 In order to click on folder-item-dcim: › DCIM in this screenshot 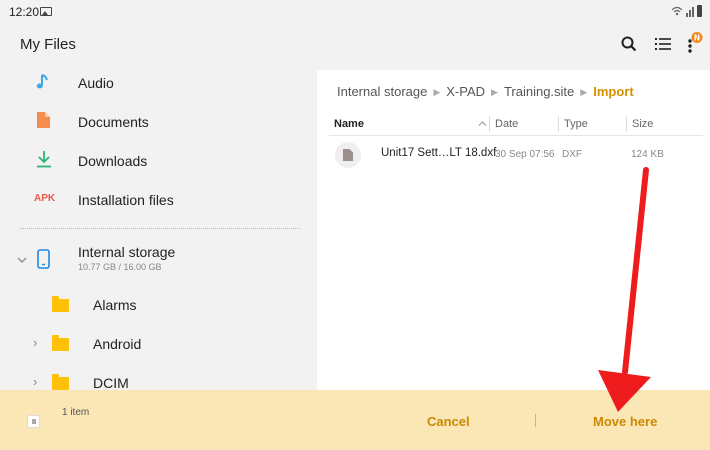, I will do `click(158, 376)`.